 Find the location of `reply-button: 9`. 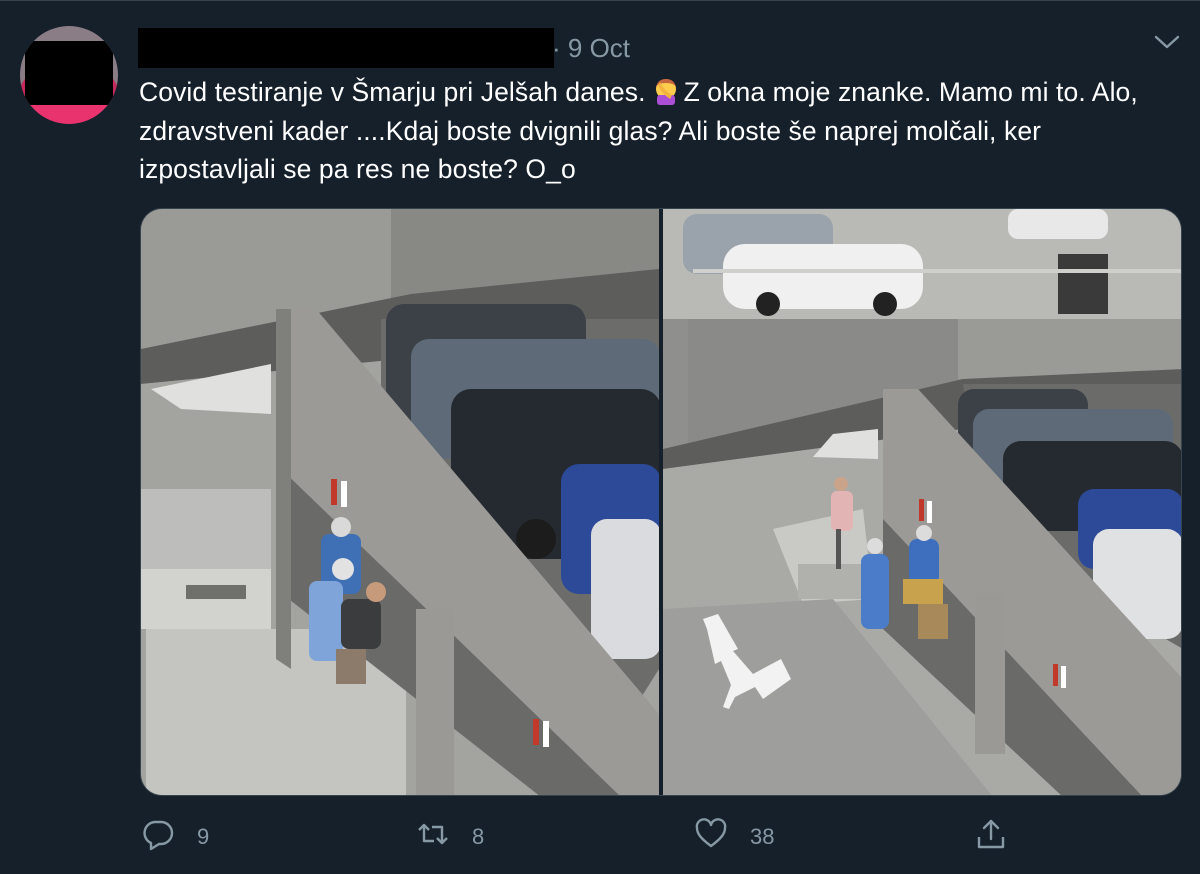

reply-button: 9 is located at coordinates (175, 837).